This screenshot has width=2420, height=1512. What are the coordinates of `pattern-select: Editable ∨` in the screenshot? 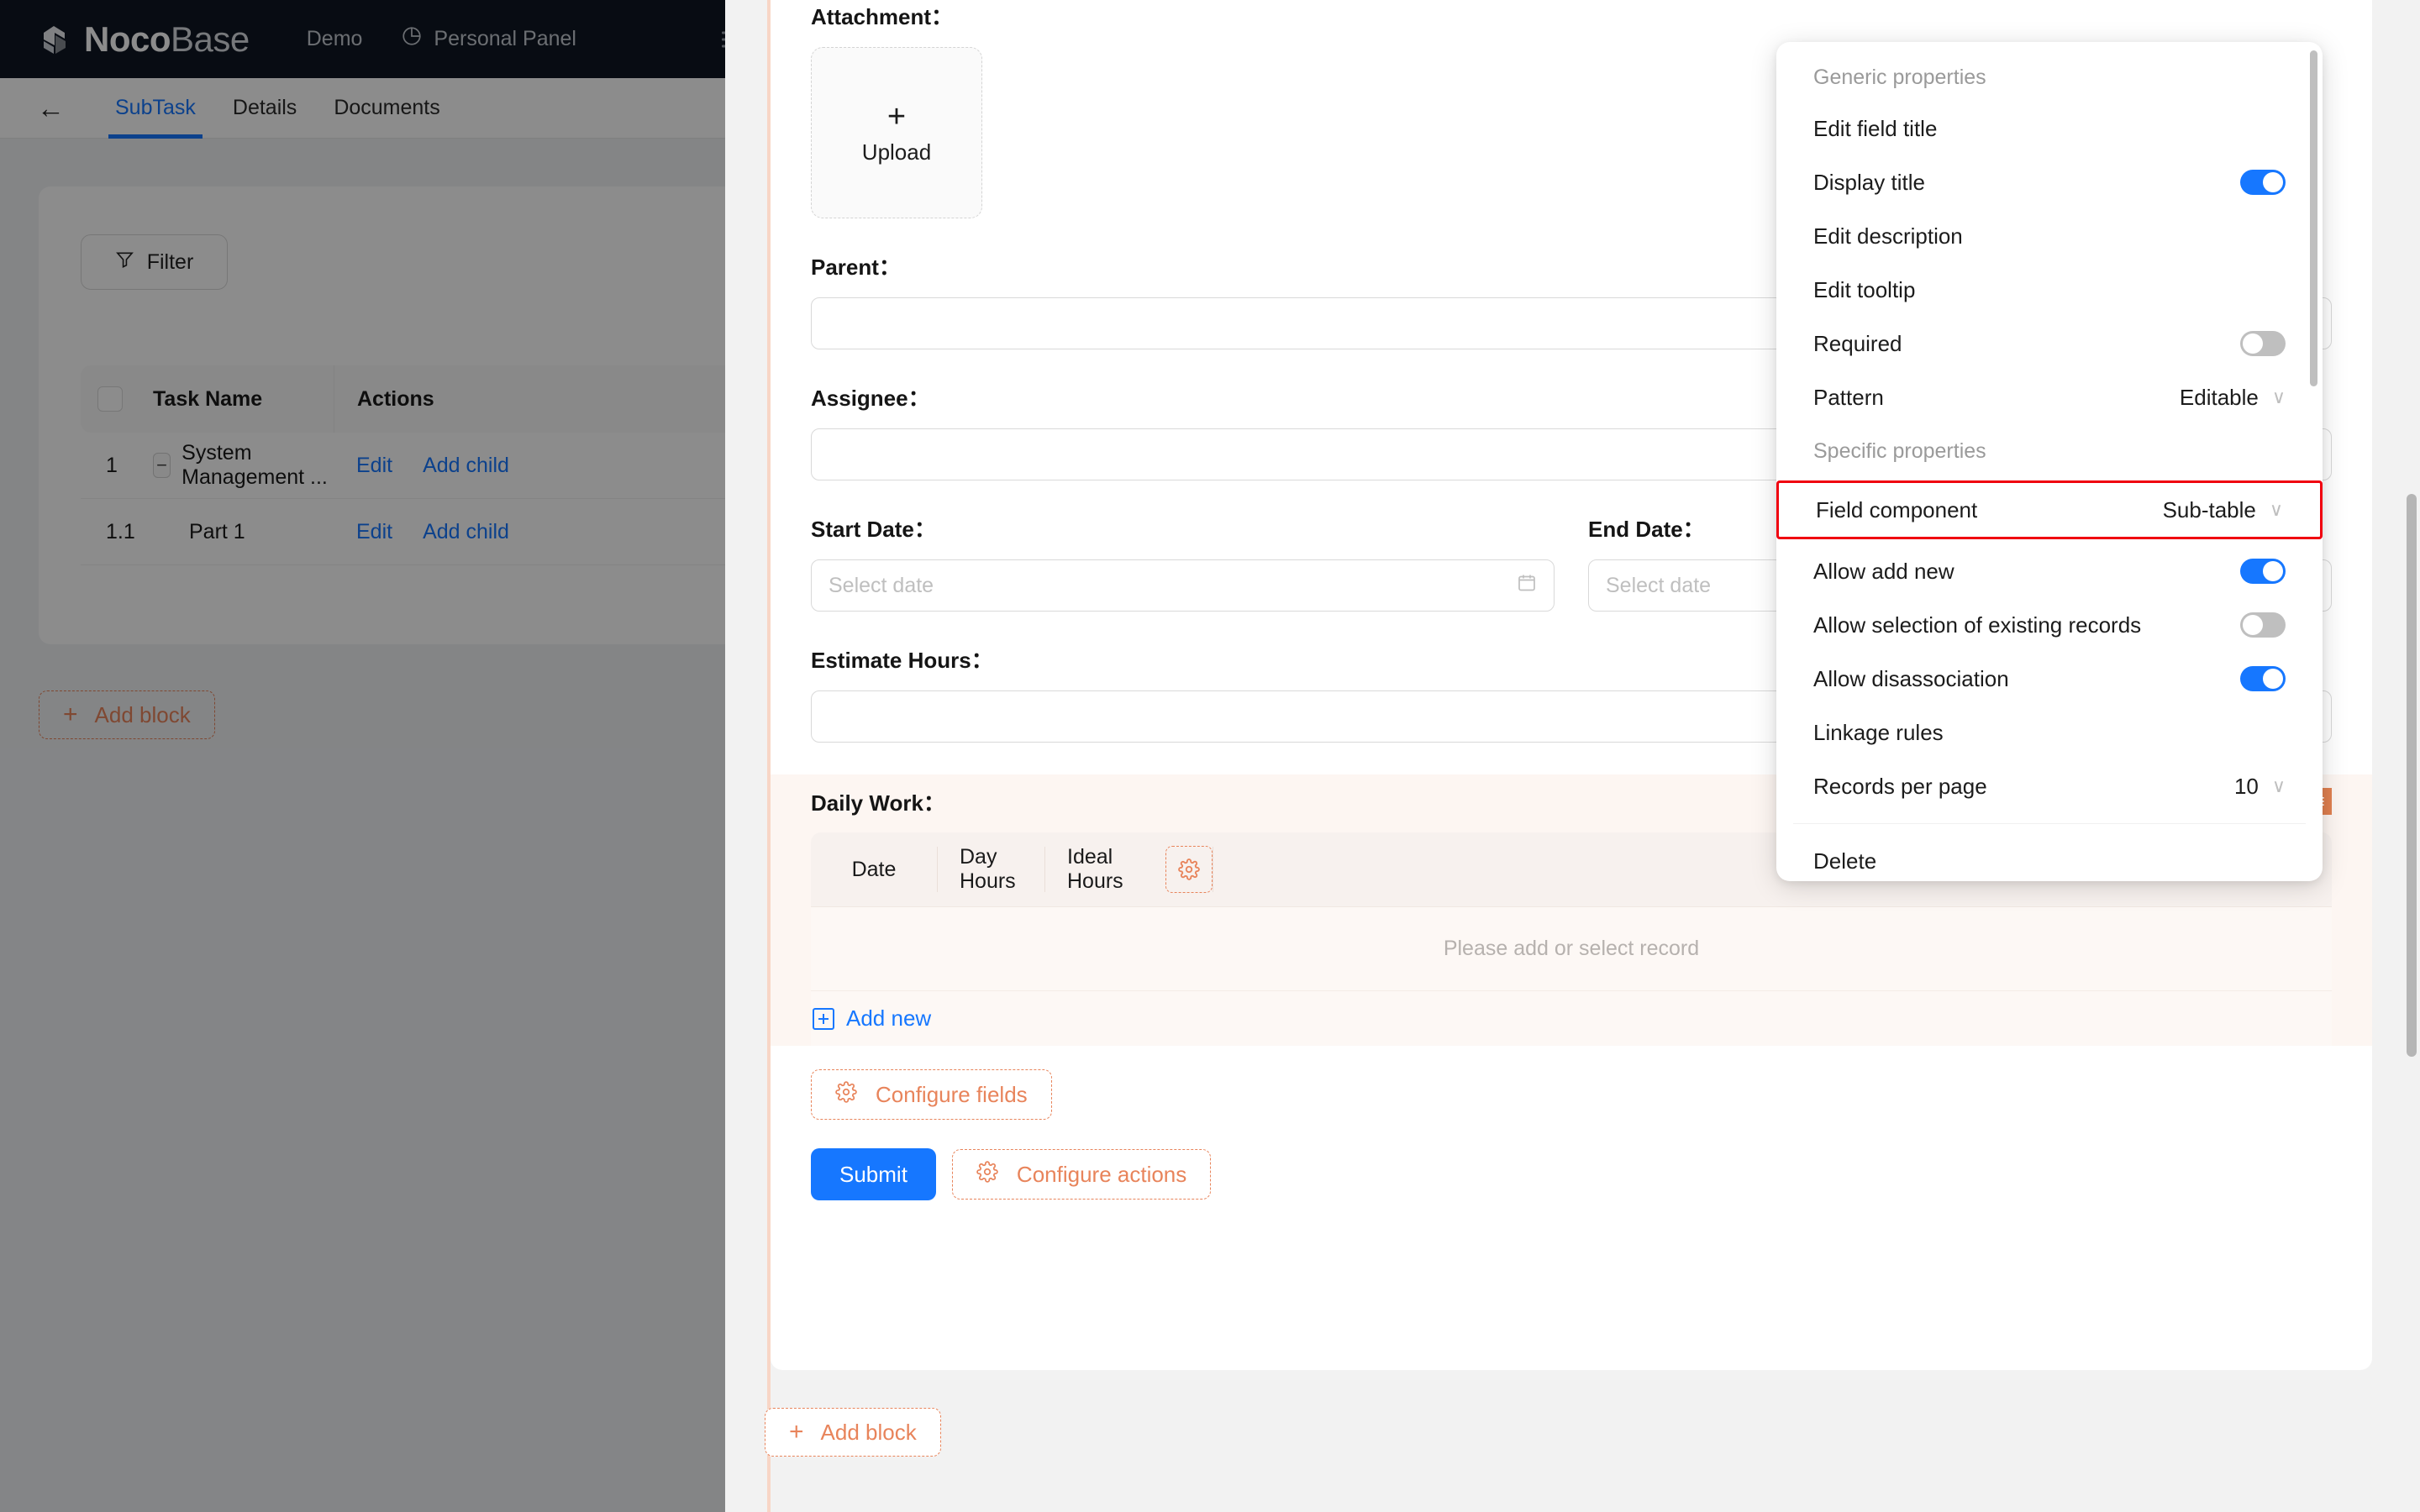 It's located at (2233, 398).